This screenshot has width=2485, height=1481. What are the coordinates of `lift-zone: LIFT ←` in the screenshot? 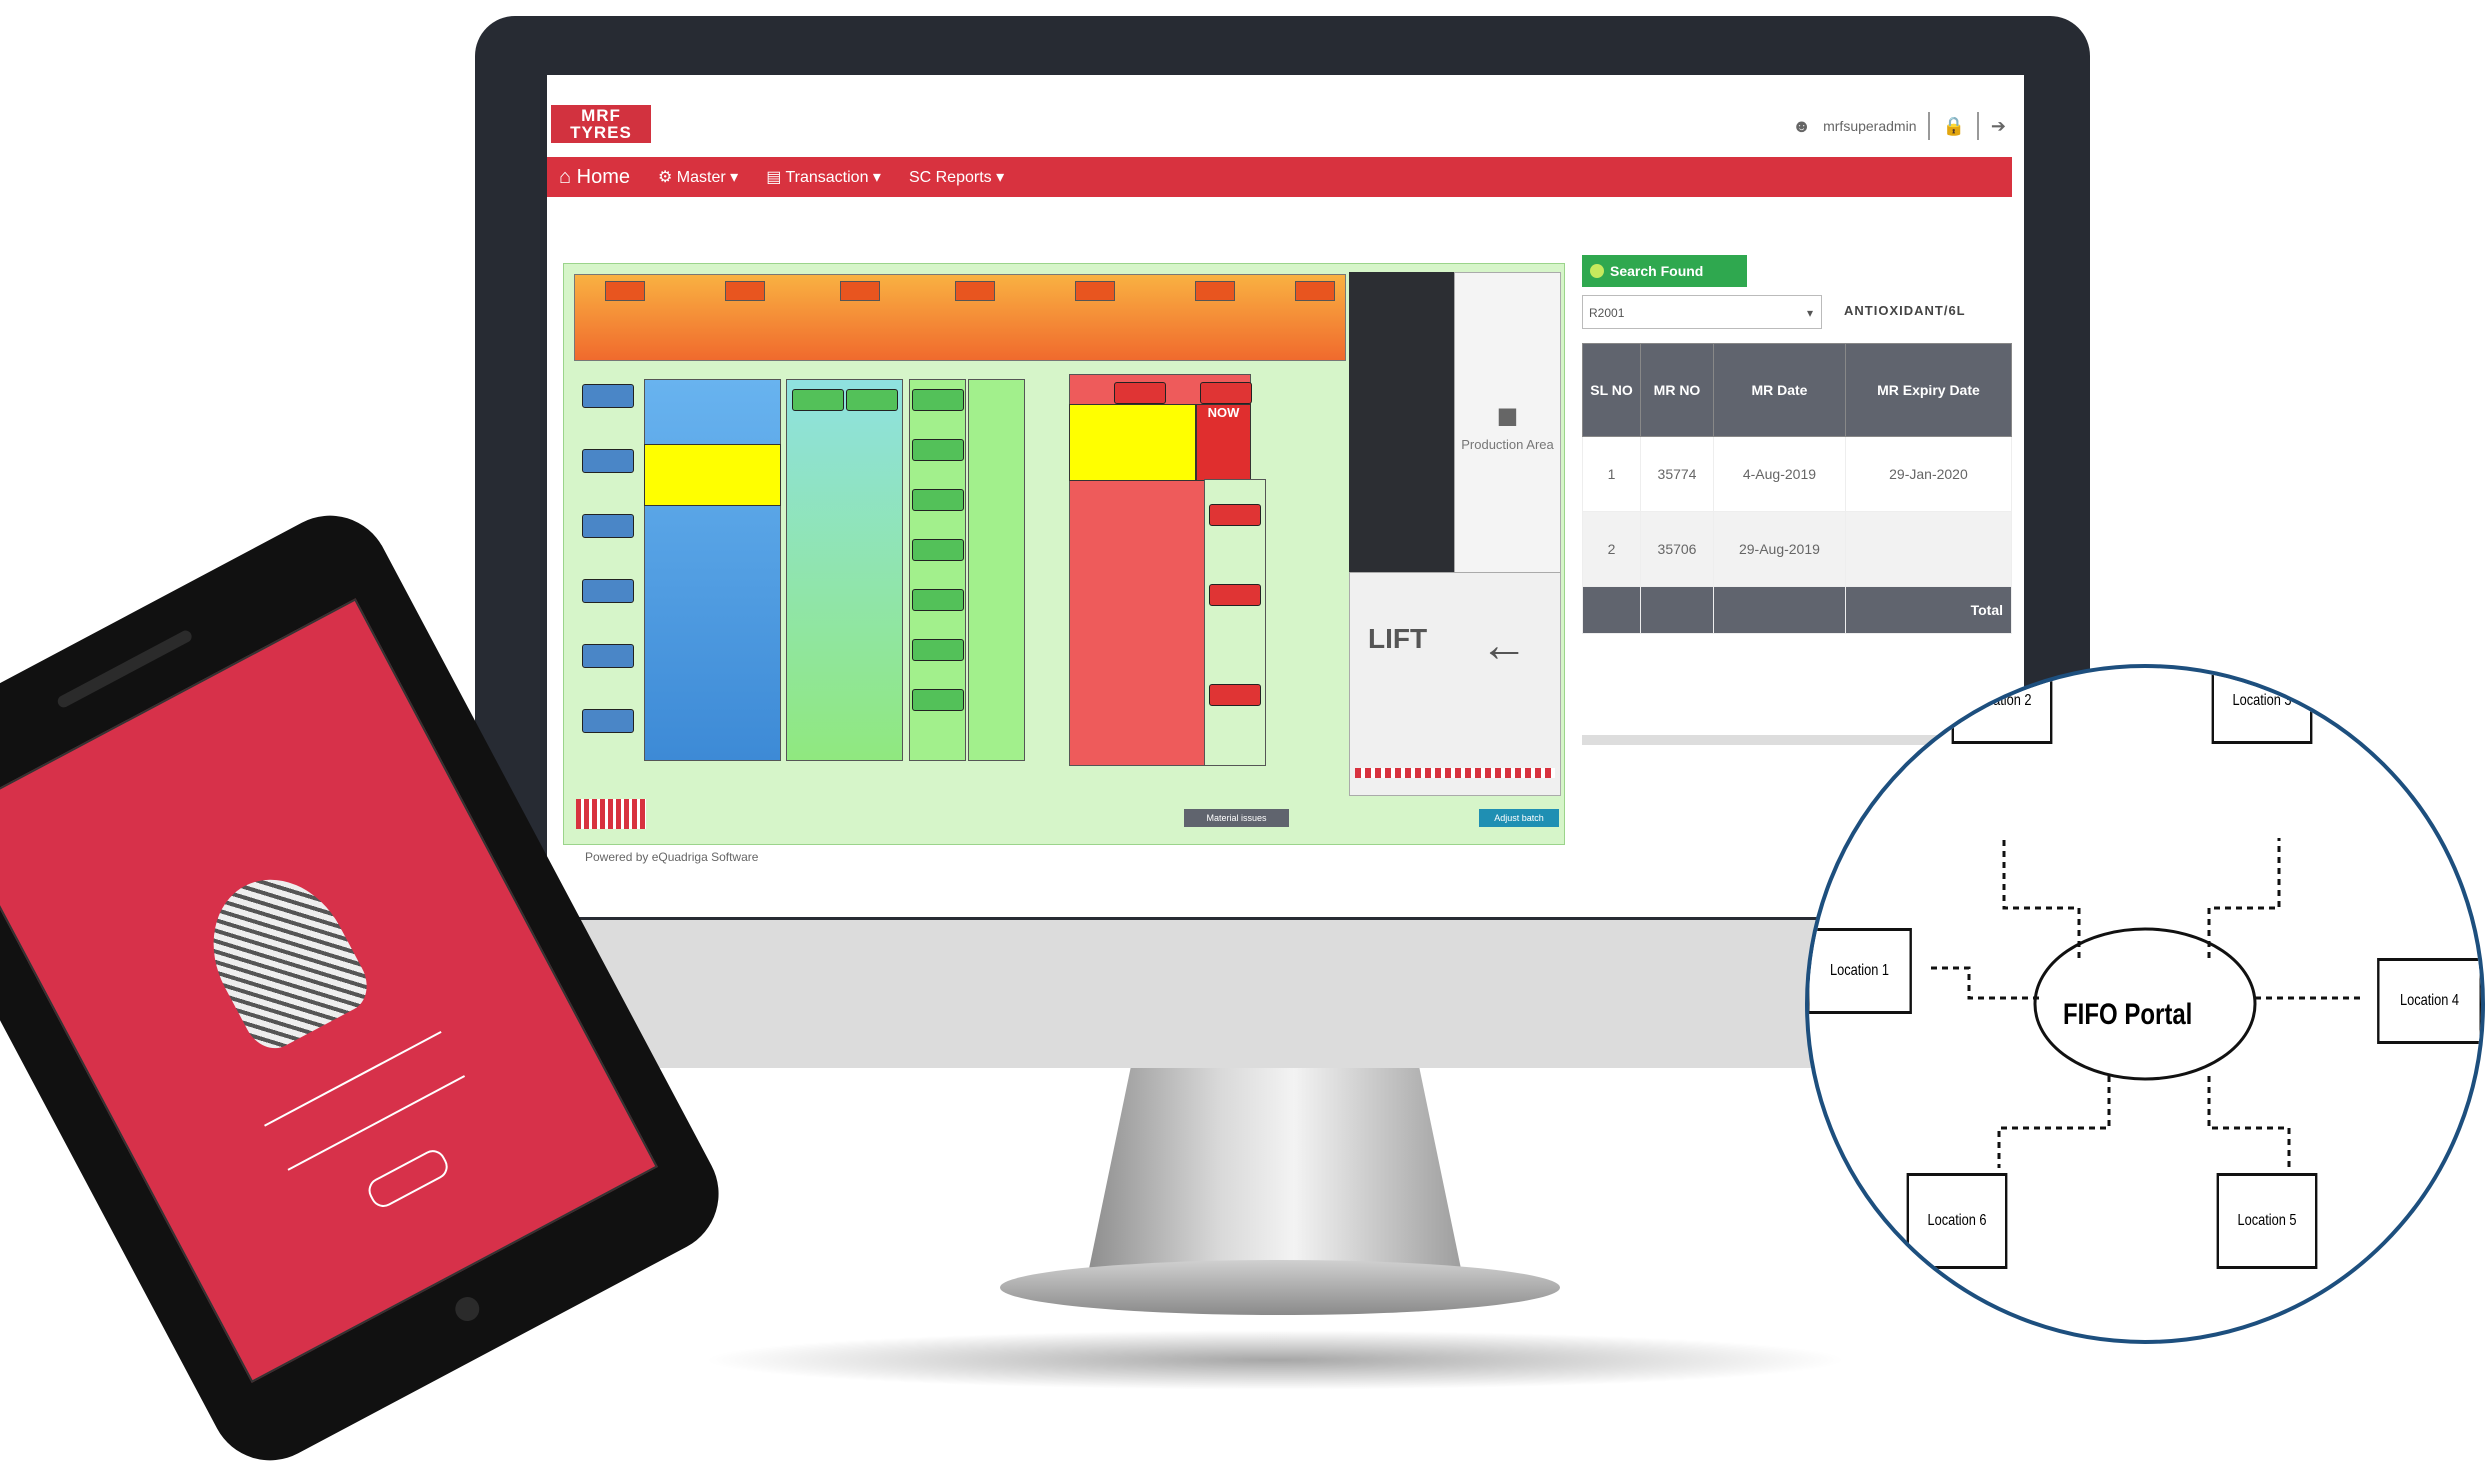 It's located at (1455, 684).